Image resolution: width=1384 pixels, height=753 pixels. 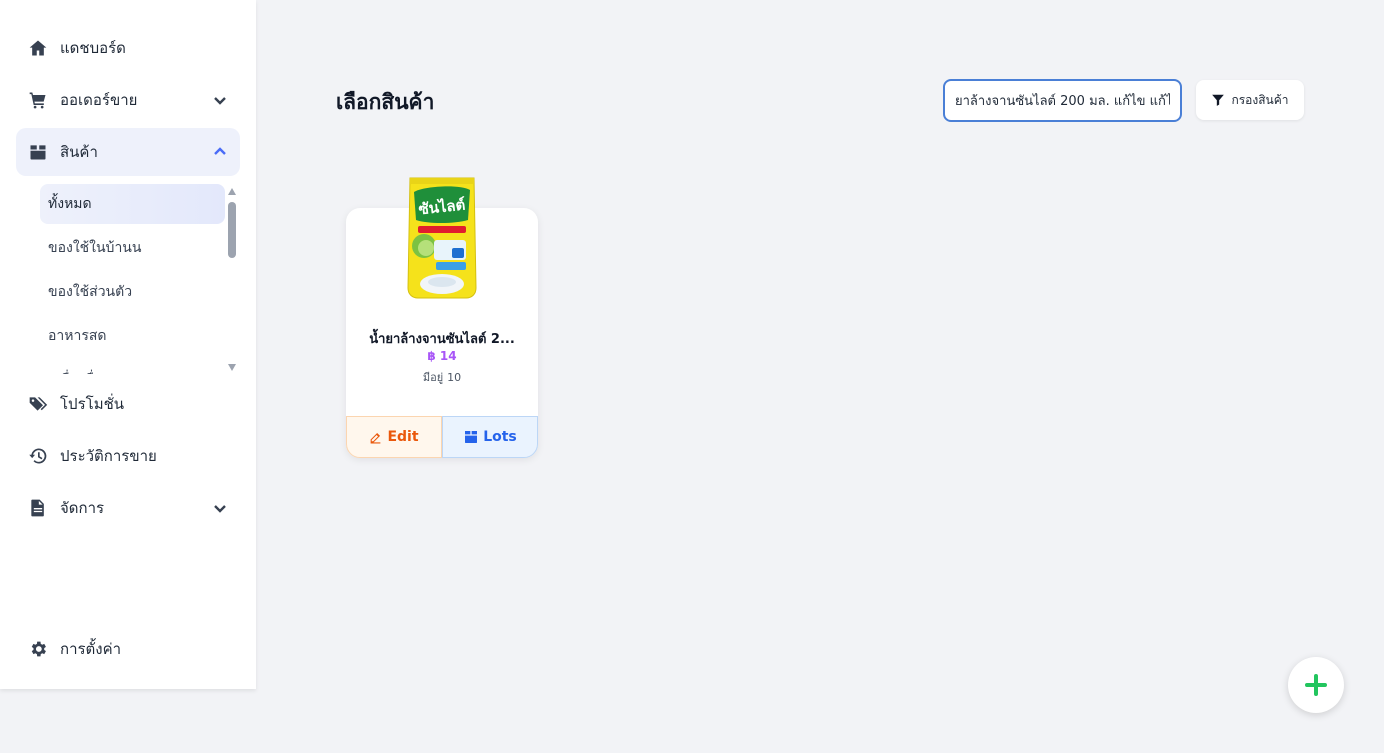 I want to click on pencil-icon, so click(x=376, y=437).